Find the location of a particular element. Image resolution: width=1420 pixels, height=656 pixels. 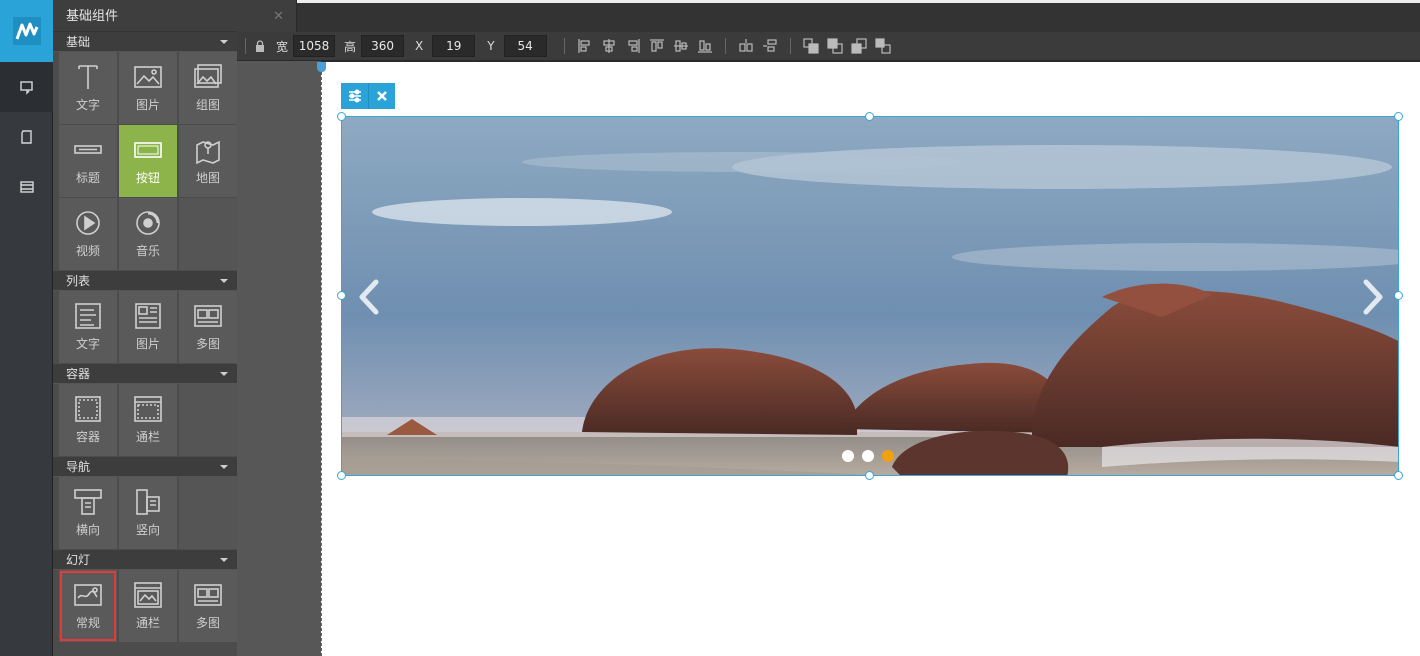

element-controls is located at coordinates (368, 96).